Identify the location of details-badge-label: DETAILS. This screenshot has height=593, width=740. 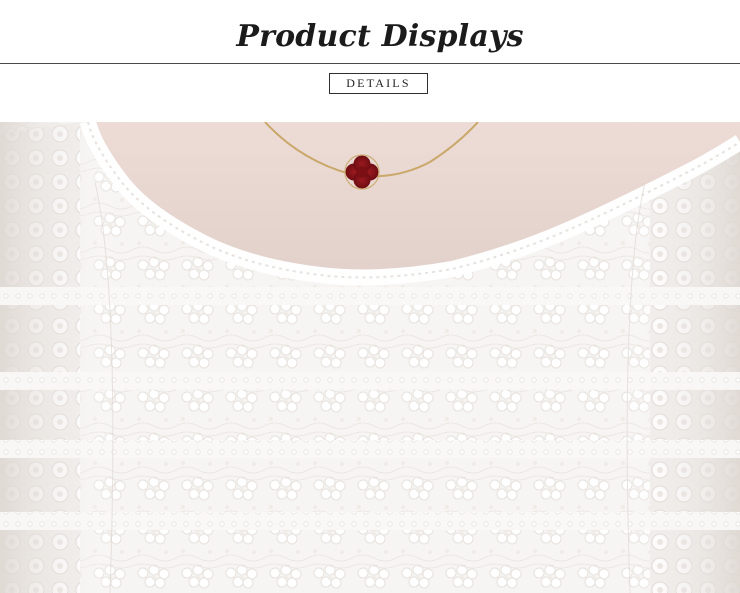
(378, 83).